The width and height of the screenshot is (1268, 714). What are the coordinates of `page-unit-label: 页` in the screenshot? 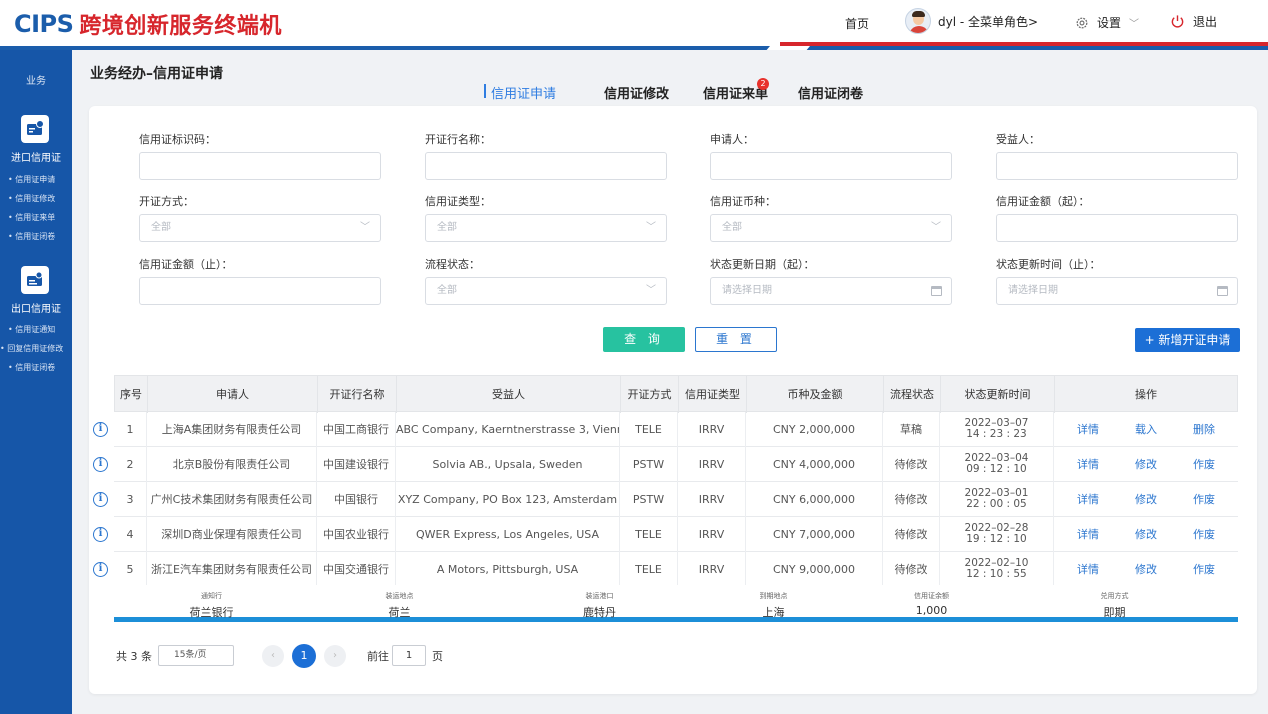 It's located at (437, 656).